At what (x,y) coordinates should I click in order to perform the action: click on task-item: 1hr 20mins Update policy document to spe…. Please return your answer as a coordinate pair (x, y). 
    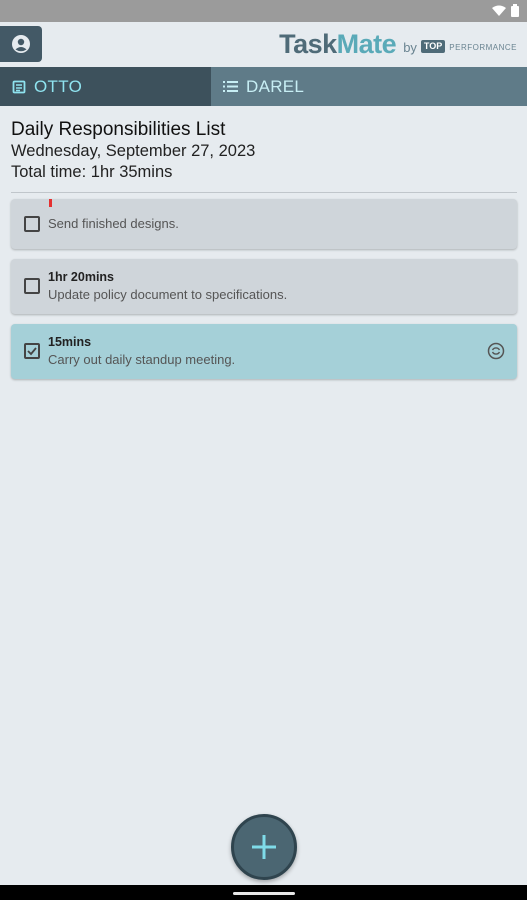
    Looking at the image, I should click on (264, 286).